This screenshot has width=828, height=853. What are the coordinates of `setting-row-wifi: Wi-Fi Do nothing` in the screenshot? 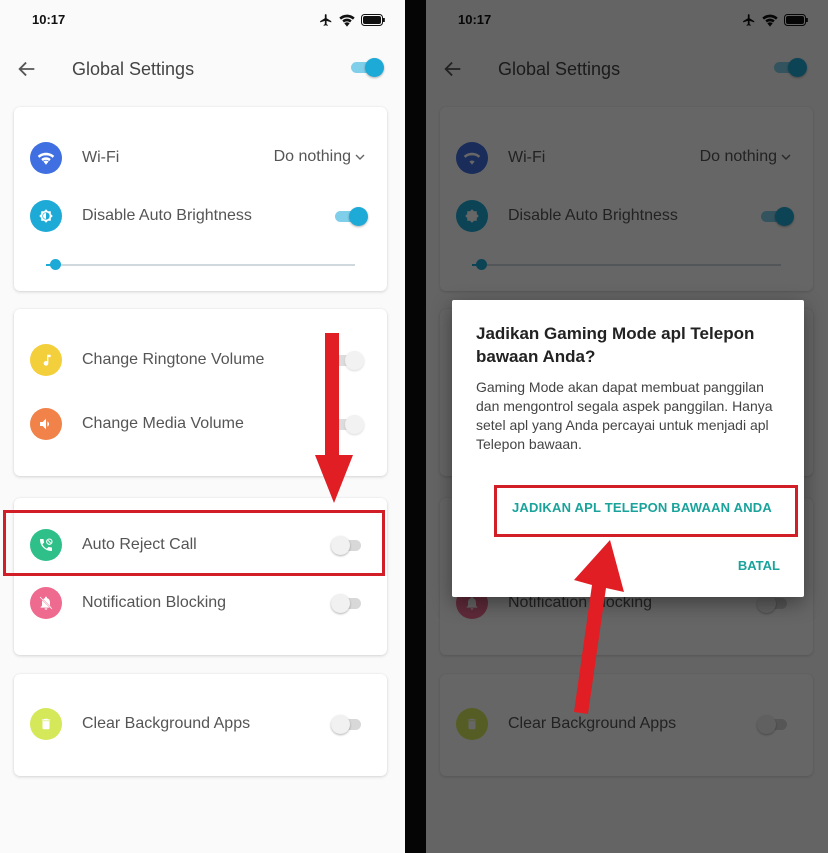 It's located at (200, 158).